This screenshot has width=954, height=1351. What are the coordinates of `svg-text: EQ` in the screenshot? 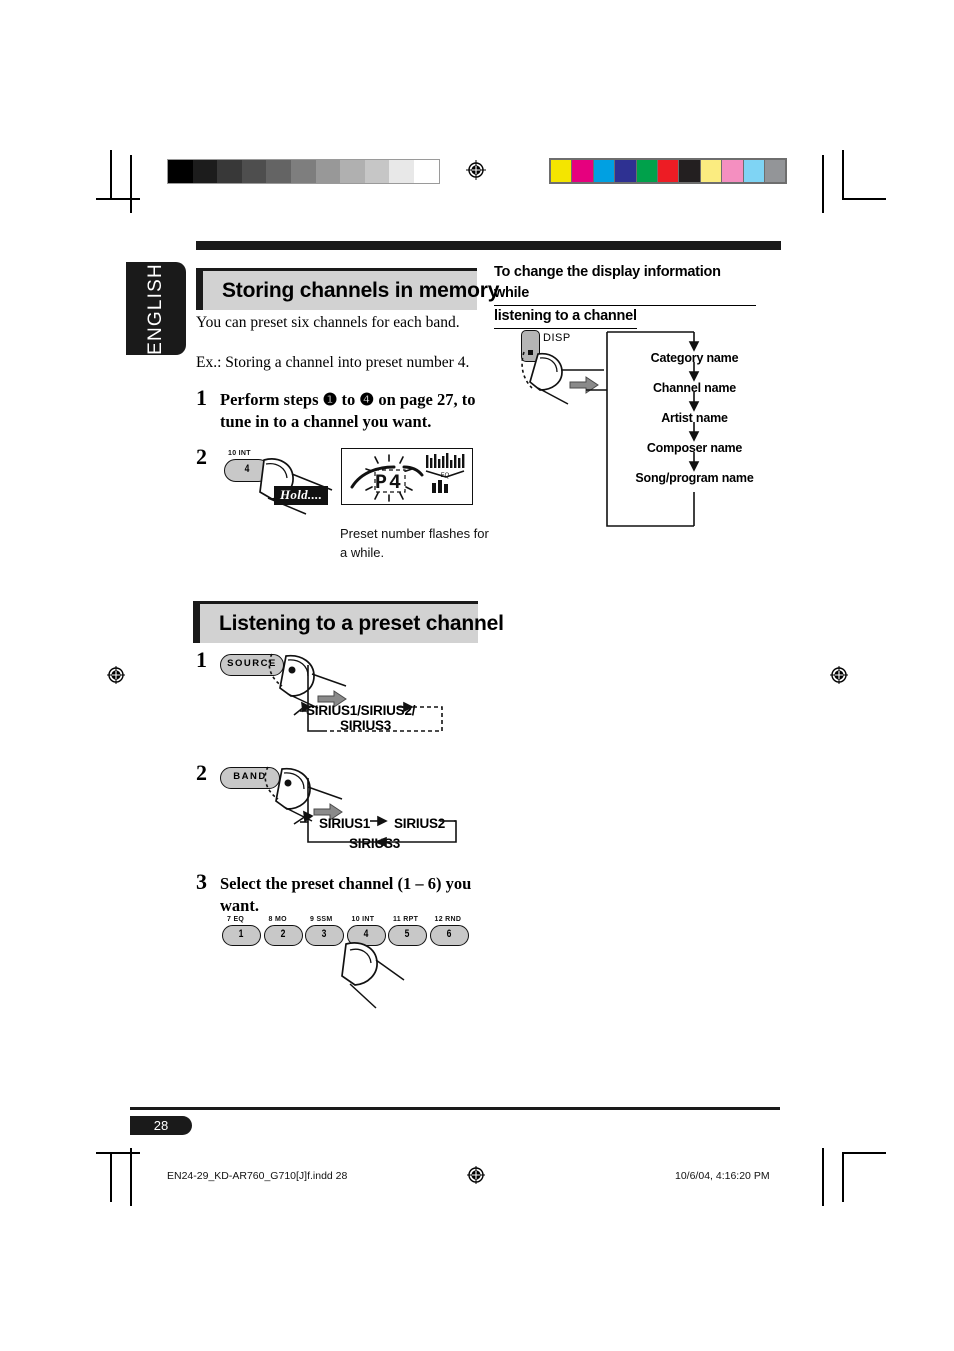 It's located at (445, 476).